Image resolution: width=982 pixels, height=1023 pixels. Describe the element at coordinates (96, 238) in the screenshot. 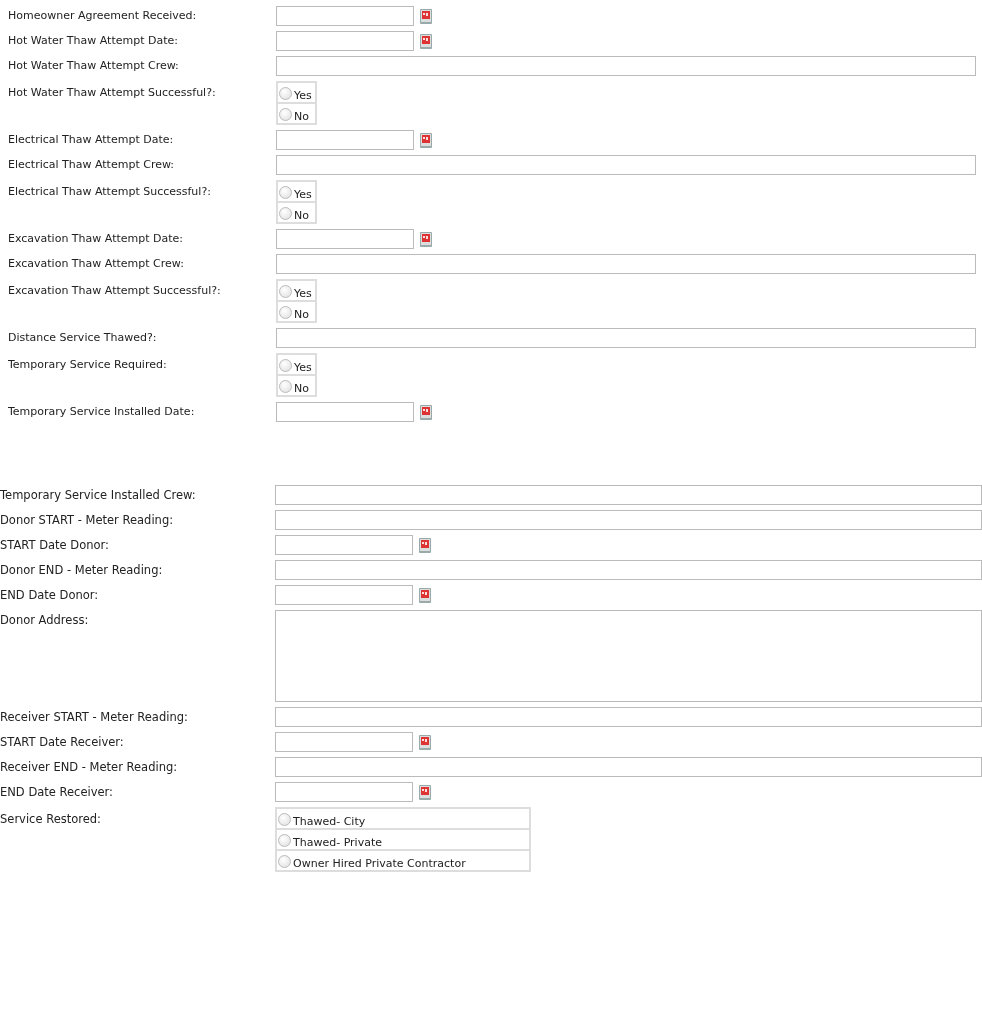

I see `field-label: Excavation Thaw Attempt Date:` at that location.